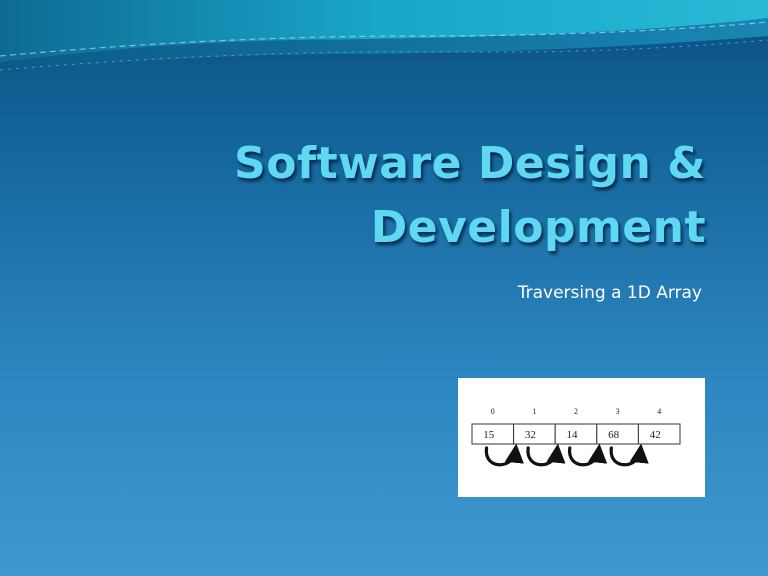  I want to click on title-line-2: Development, so click(538, 227).